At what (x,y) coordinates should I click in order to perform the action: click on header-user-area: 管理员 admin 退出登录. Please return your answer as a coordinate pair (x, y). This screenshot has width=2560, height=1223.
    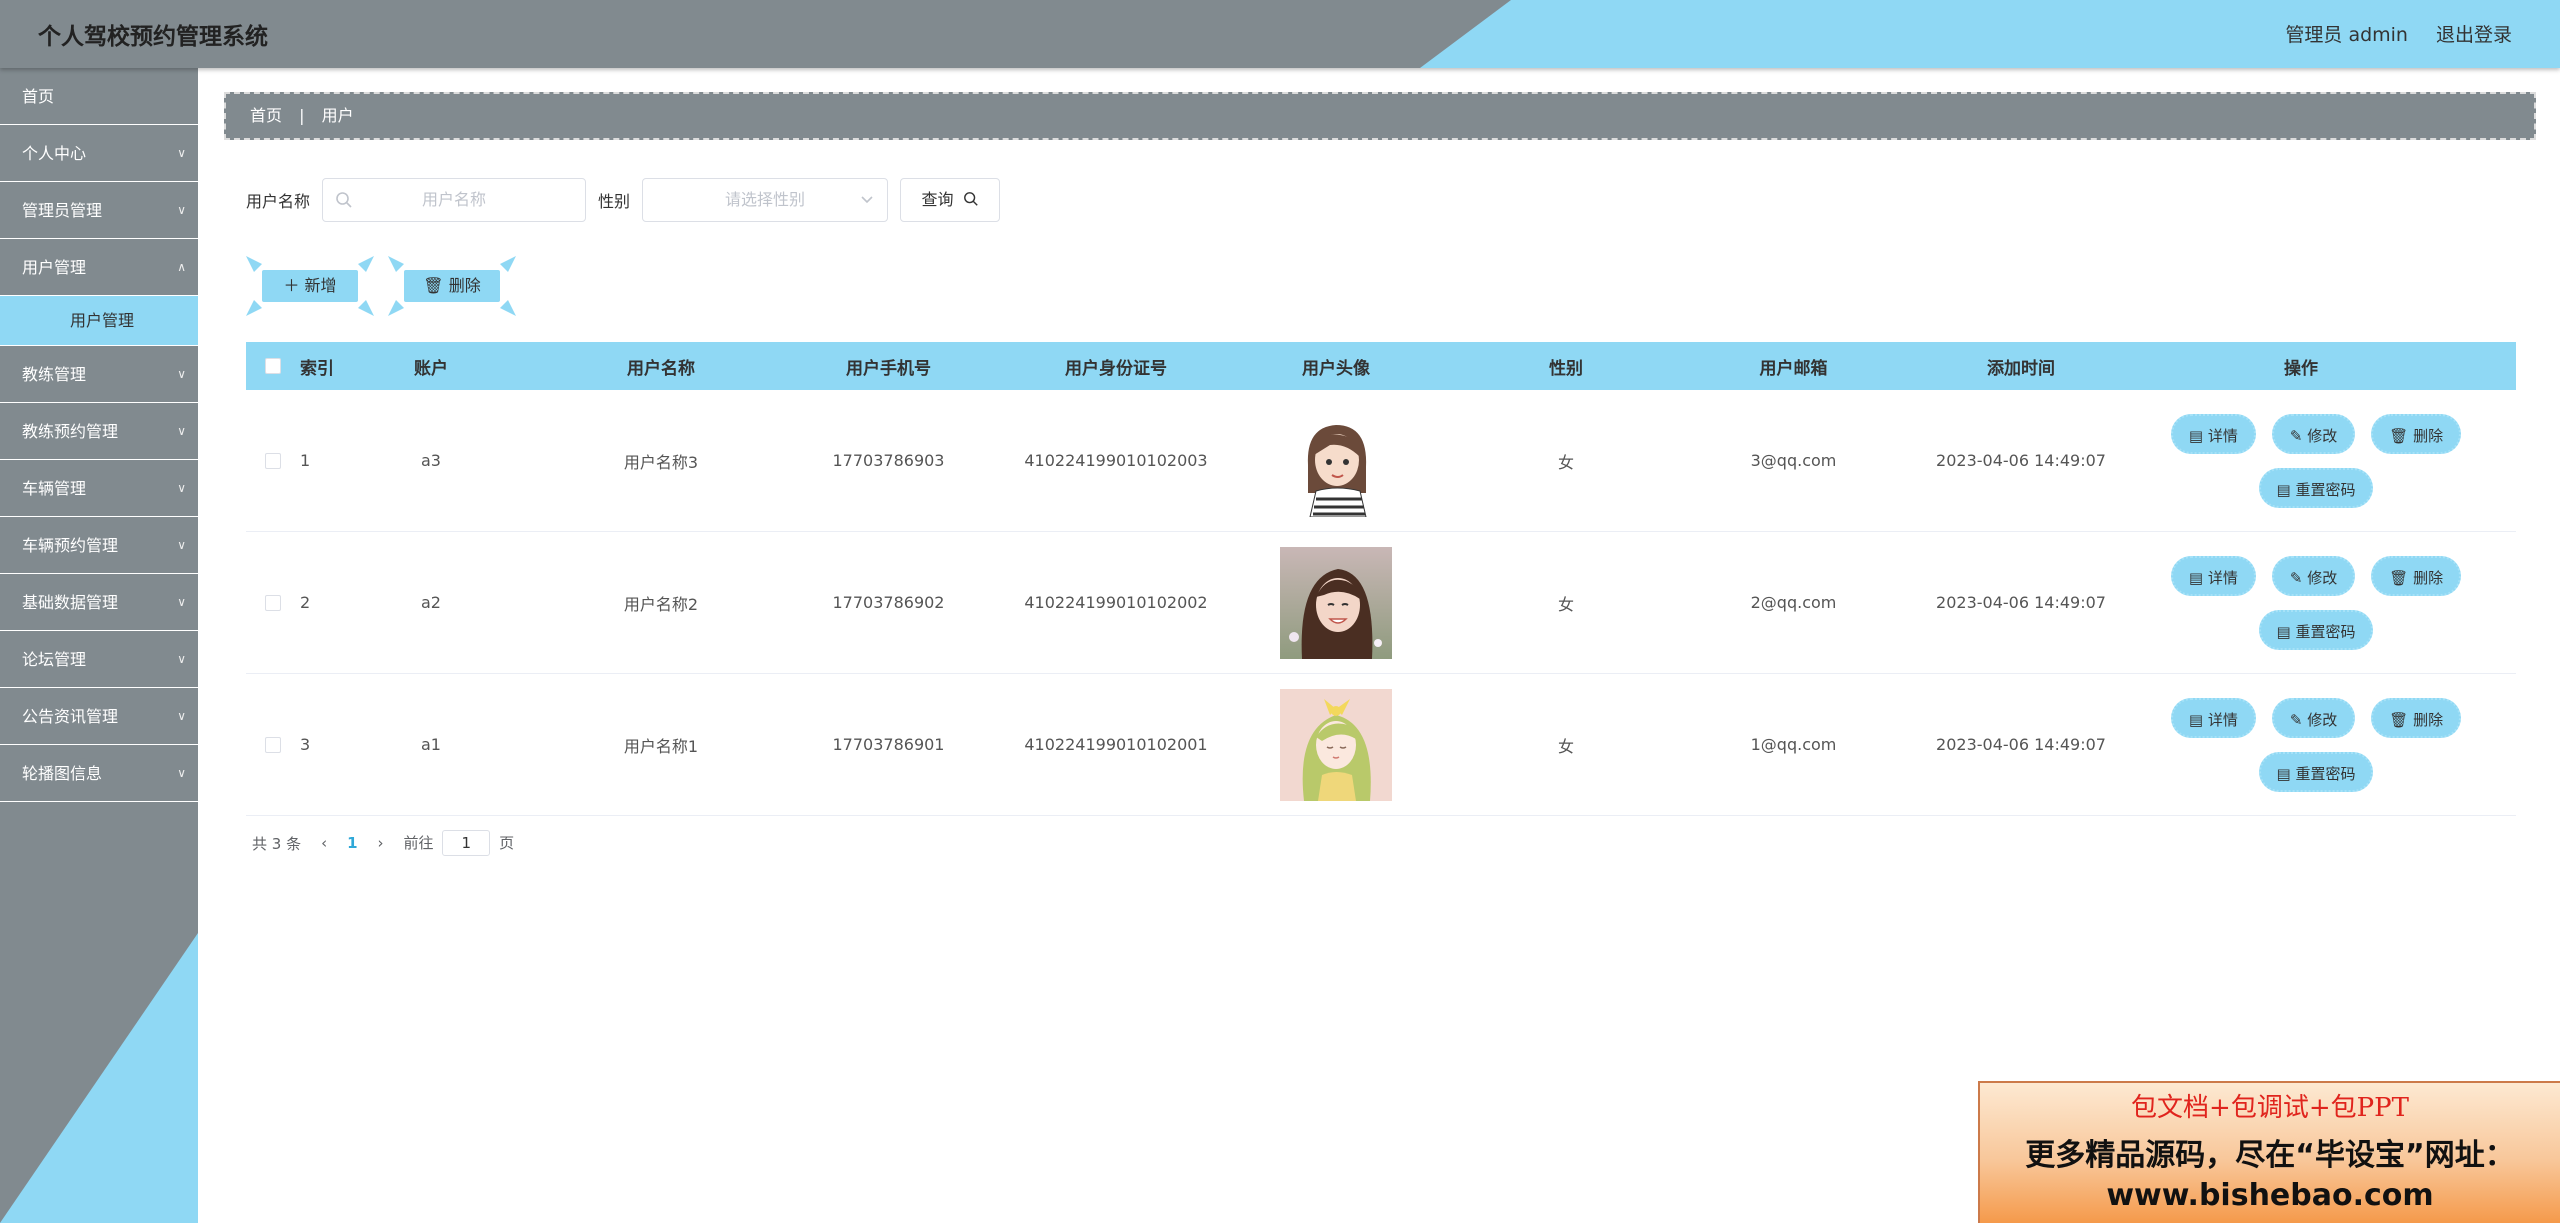
    Looking at the image, I should click on (2398, 33).